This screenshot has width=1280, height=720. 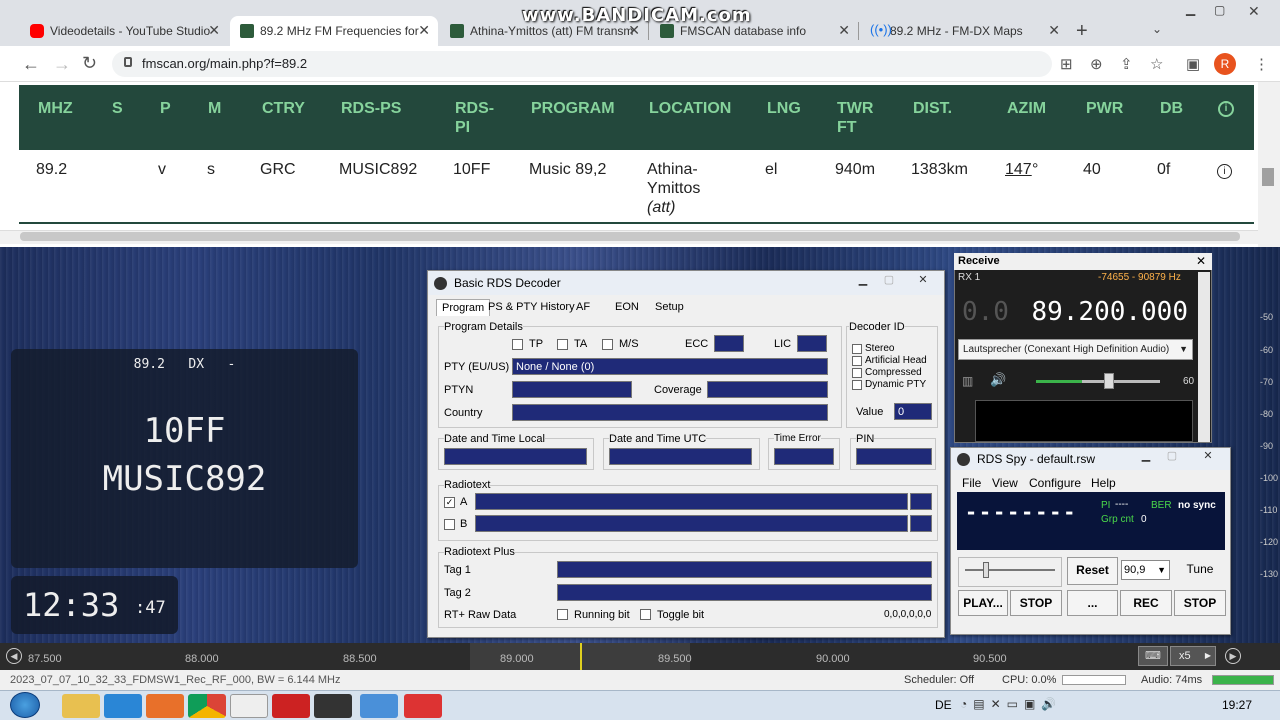 I want to click on sidepanel-icon: ▣, so click(x=1193, y=64).